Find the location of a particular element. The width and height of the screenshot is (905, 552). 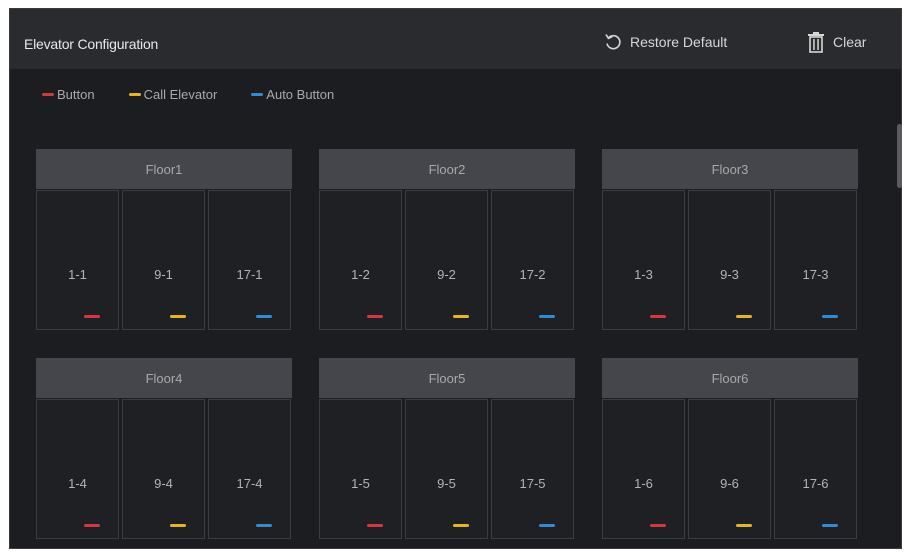

floor-cell: 1-4 is located at coordinates (77, 469).